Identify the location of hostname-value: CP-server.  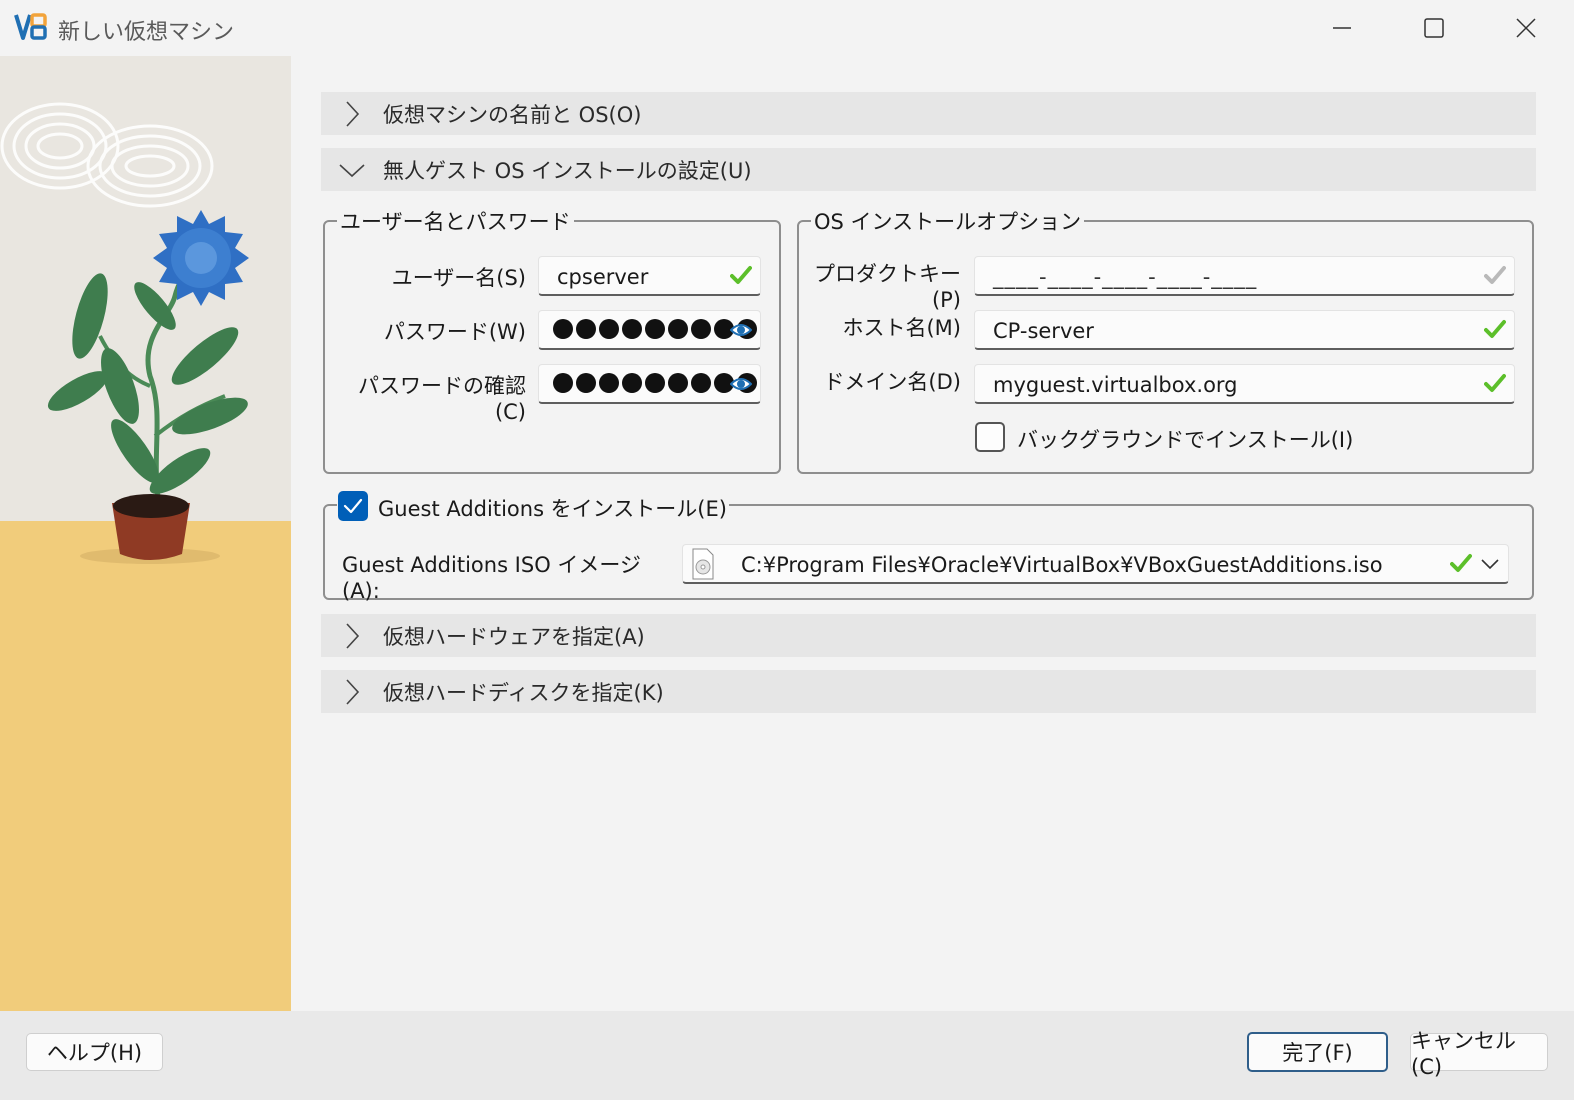
(1043, 331).